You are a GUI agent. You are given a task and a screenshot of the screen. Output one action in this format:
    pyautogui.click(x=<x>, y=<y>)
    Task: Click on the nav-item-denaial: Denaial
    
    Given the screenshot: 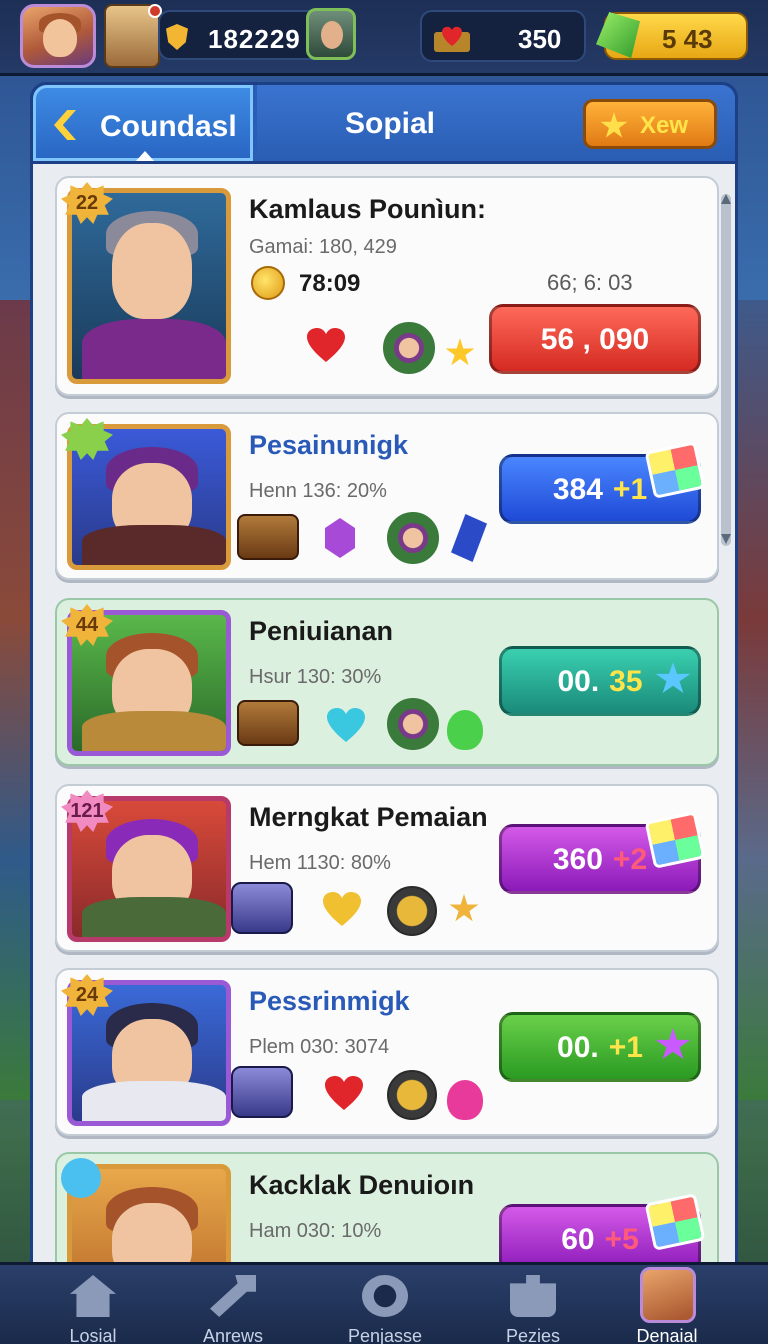 What is the action you would take?
    pyautogui.click(x=667, y=1305)
    